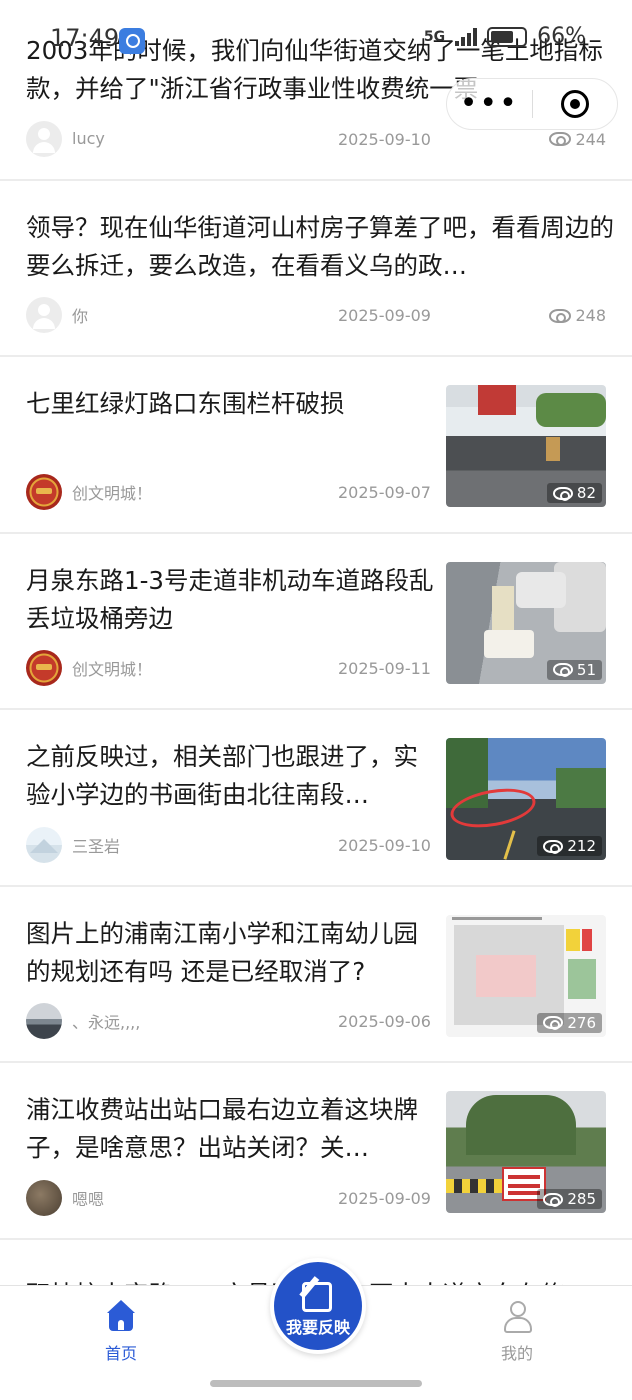 The image size is (632, 1400). I want to click on user-icon, so click(517, 1316).